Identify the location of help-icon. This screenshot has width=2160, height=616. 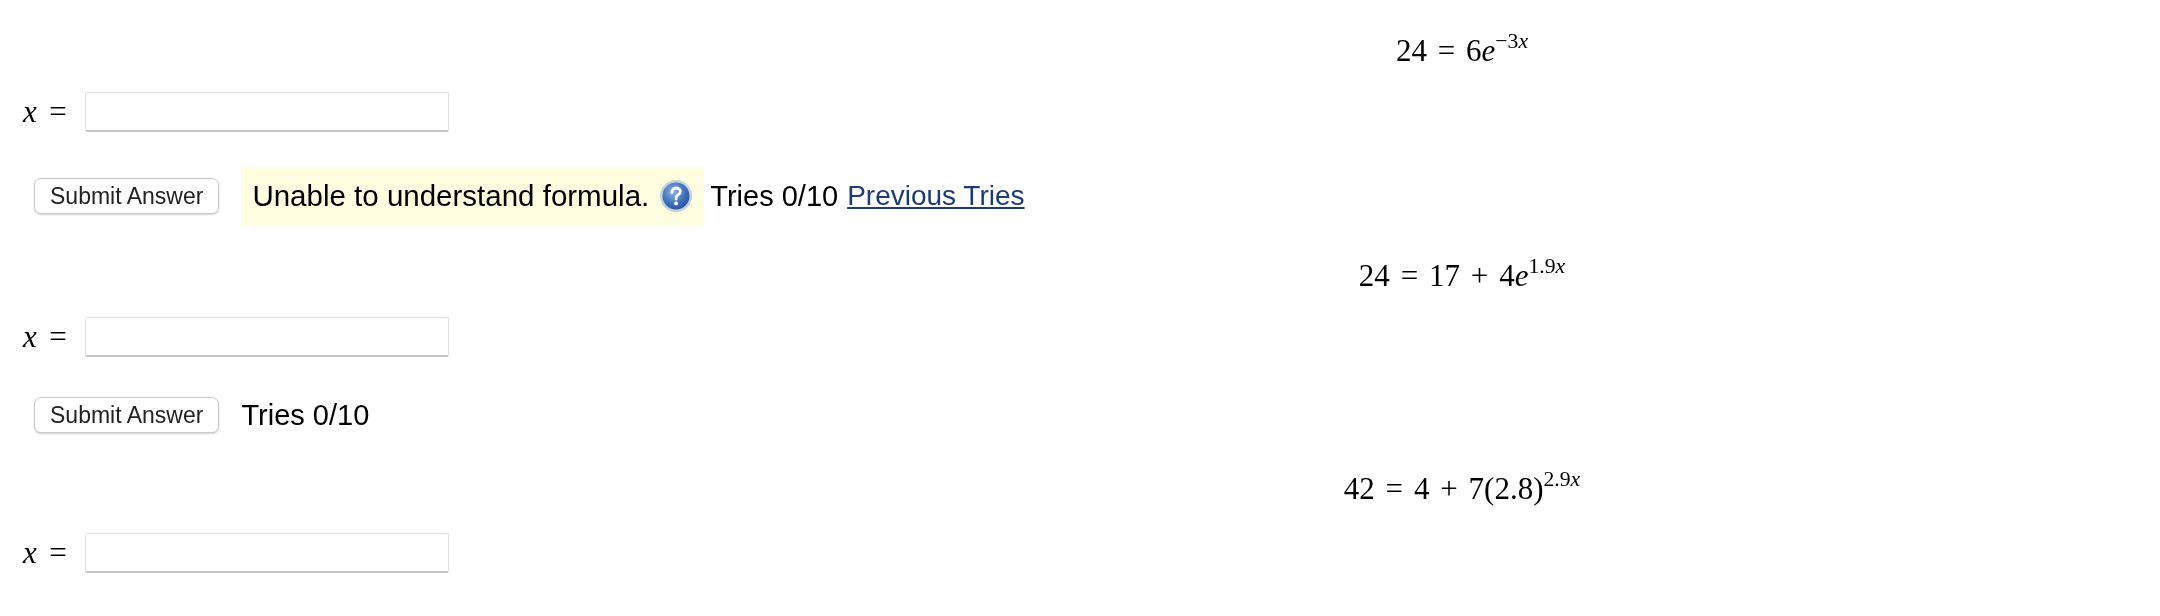
(676, 196).